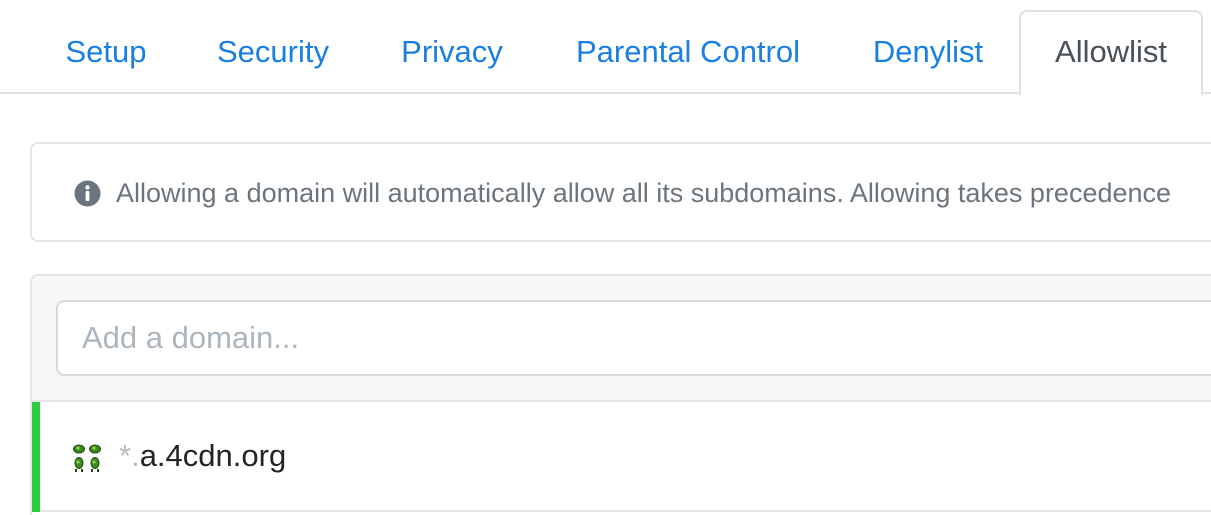 This screenshot has height=515, width=1211. Describe the element at coordinates (36, 457) in the screenshot. I see `enabled-status-bar` at that location.